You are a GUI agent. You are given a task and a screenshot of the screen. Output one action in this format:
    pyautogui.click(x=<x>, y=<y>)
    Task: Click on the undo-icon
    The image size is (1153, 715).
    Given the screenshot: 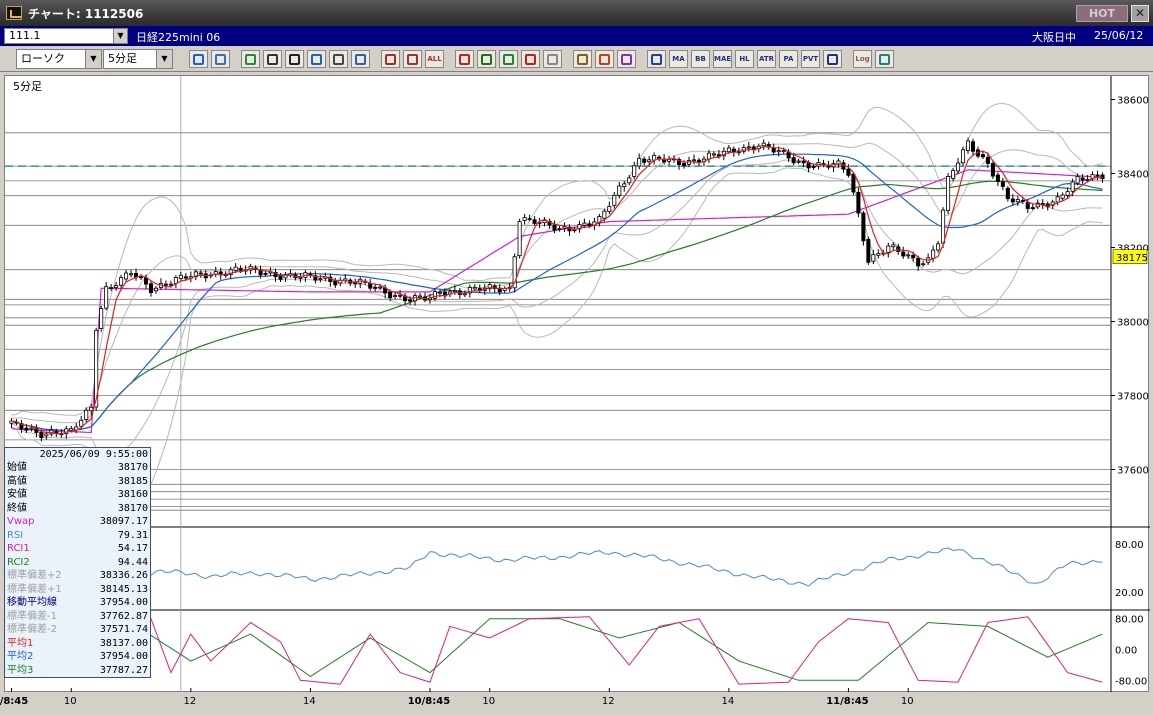 What is the action you would take?
    pyautogui.click(x=316, y=59)
    